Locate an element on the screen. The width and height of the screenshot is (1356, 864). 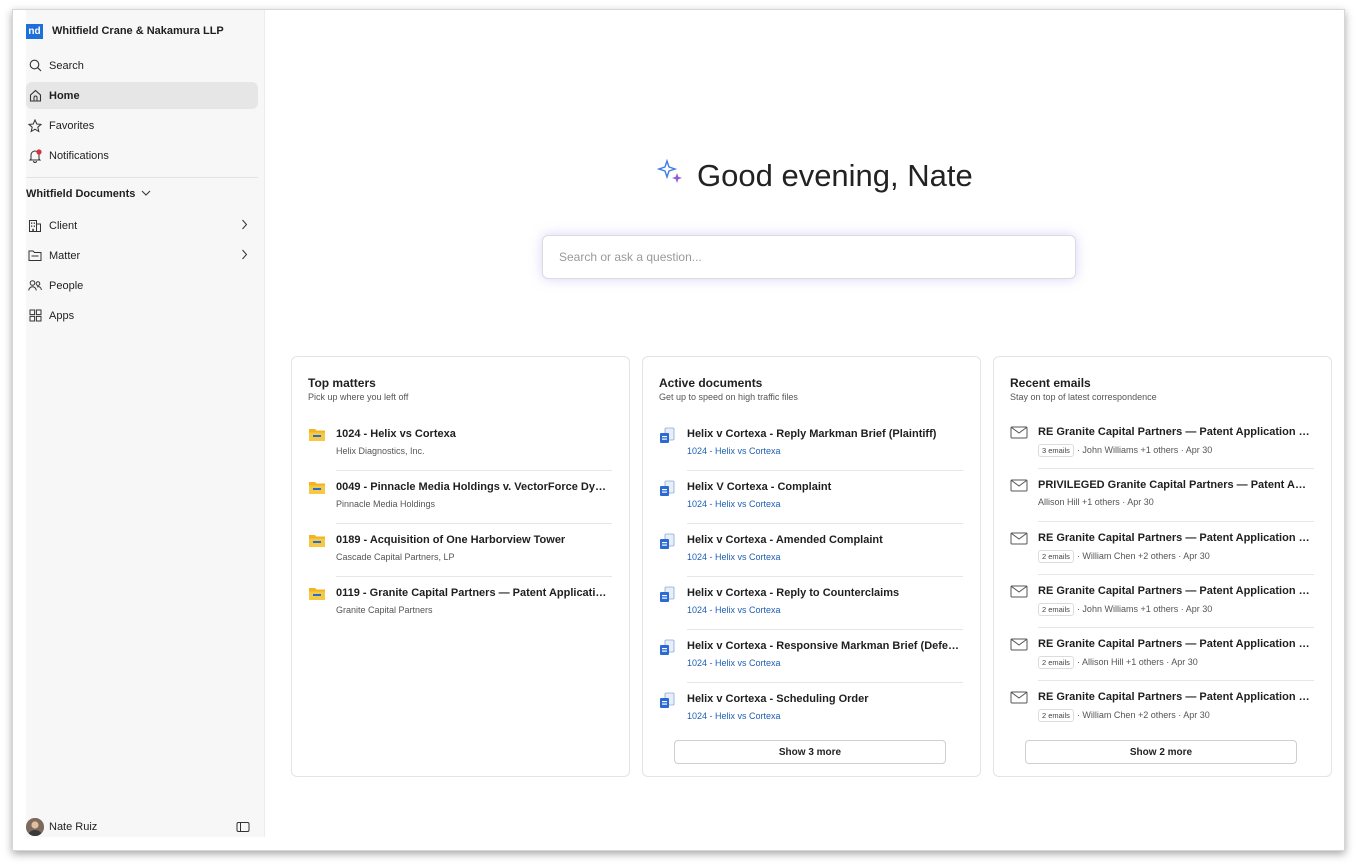
home-icon is located at coordinates (35, 96).